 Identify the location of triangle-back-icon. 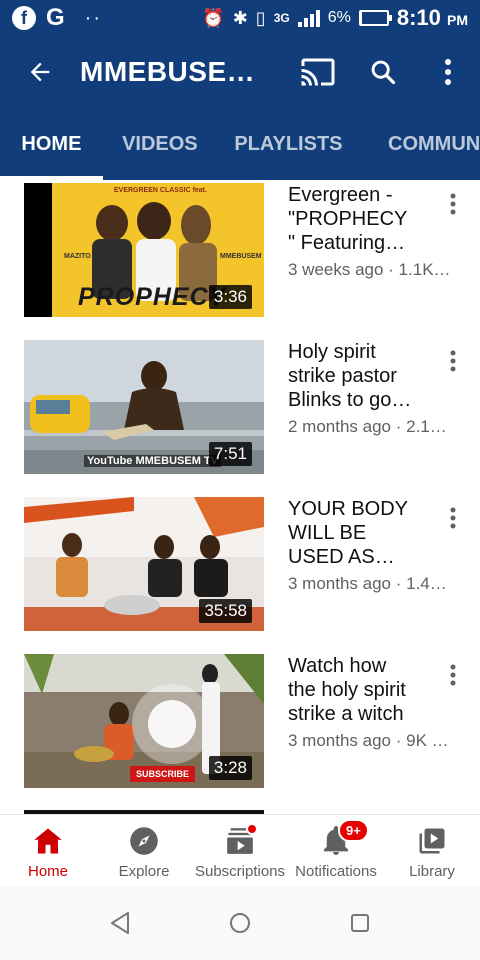
(120, 923).